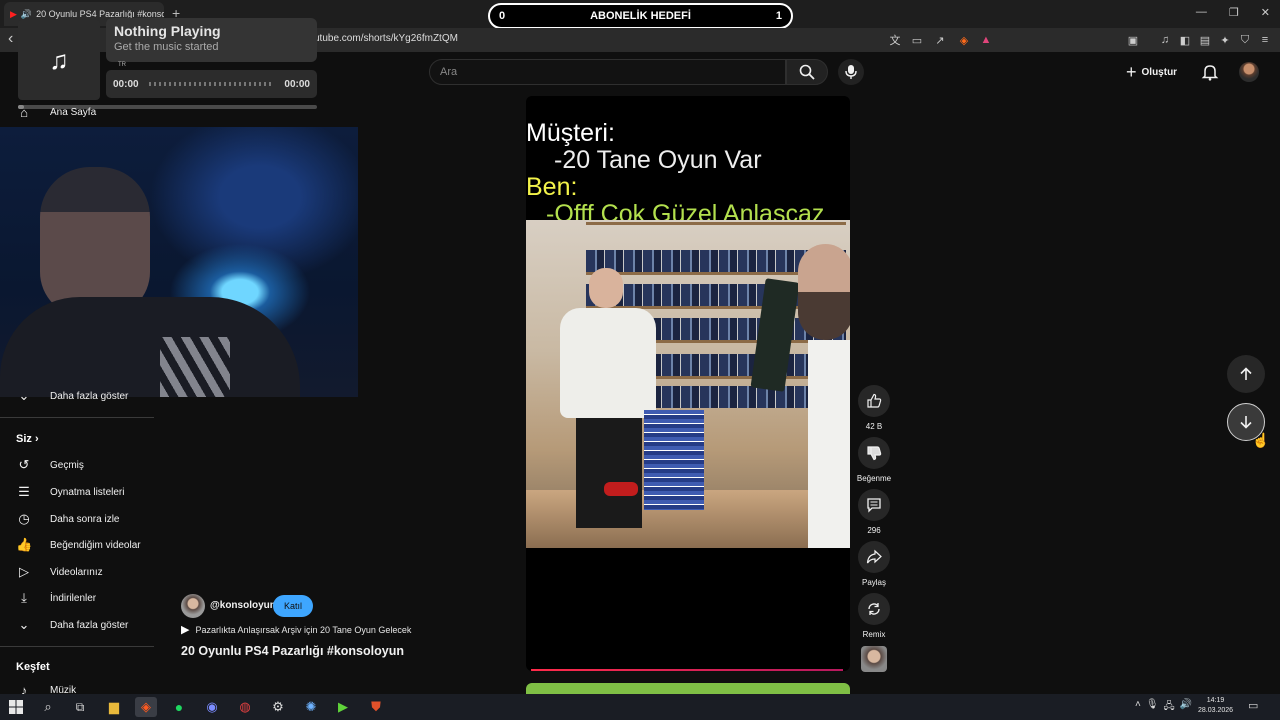  Describe the element at coordinates (212, 707) in the screenshot. I see `discord-icon: ◉` at that location.